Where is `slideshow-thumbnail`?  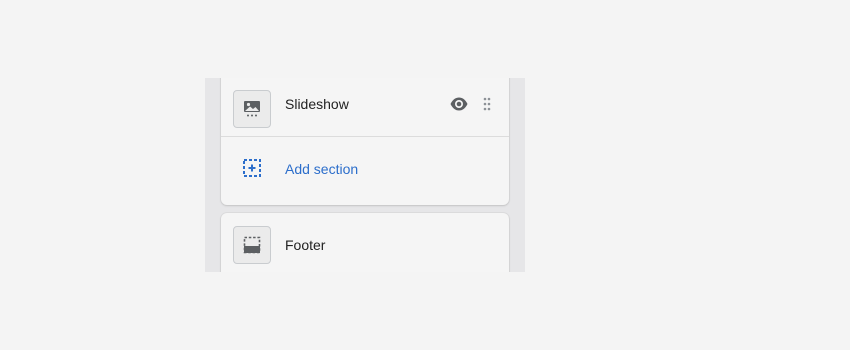
slideshow-thumbnail is located at coordinates (252, 109).